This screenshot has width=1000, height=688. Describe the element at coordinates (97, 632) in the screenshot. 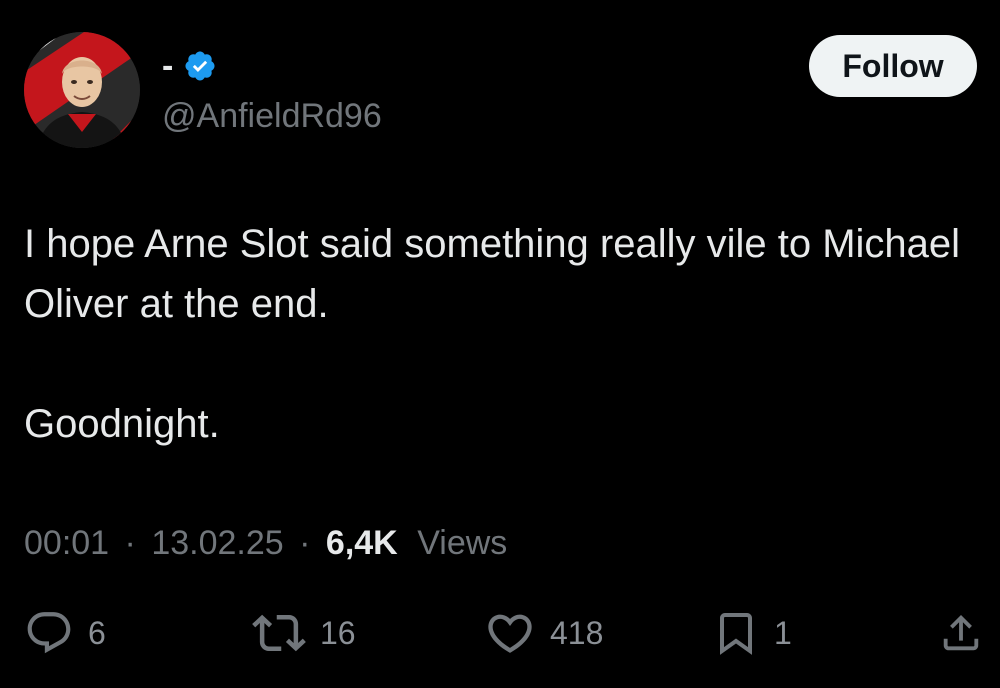

I see `reply-count: 6` at that location.